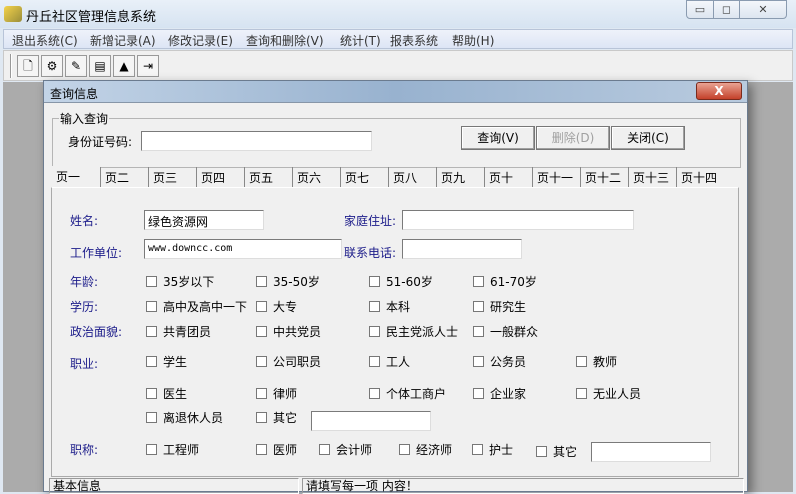 Image resolution: width=796 pixels, height=494 pixels. What do you see at coordinates (76, 177) in the screenshot?
I see `tab-1: 页一` at bounding box center [76, 177].